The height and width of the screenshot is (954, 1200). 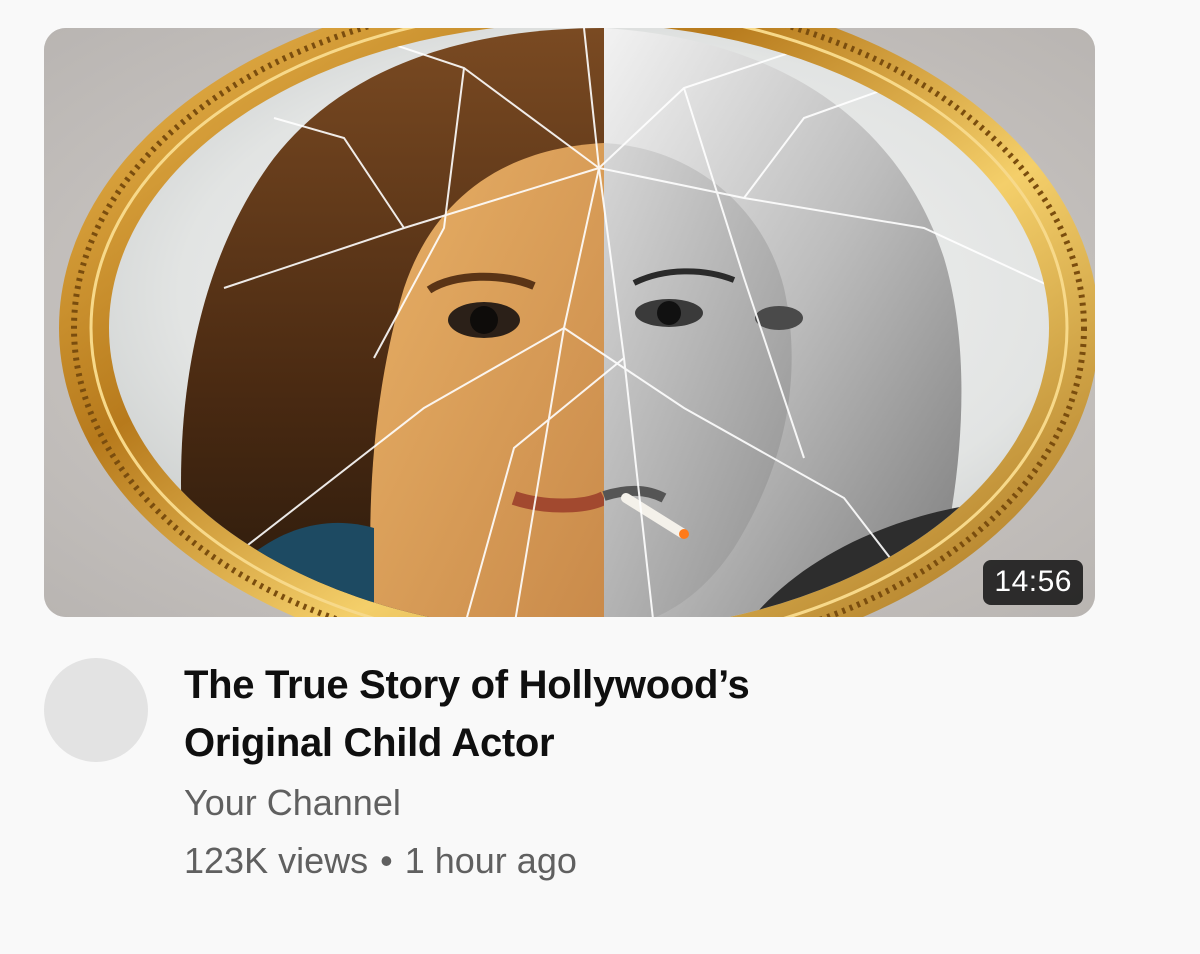 I want to click on duration-badge: 14:56, so click(x=1033, y=582).